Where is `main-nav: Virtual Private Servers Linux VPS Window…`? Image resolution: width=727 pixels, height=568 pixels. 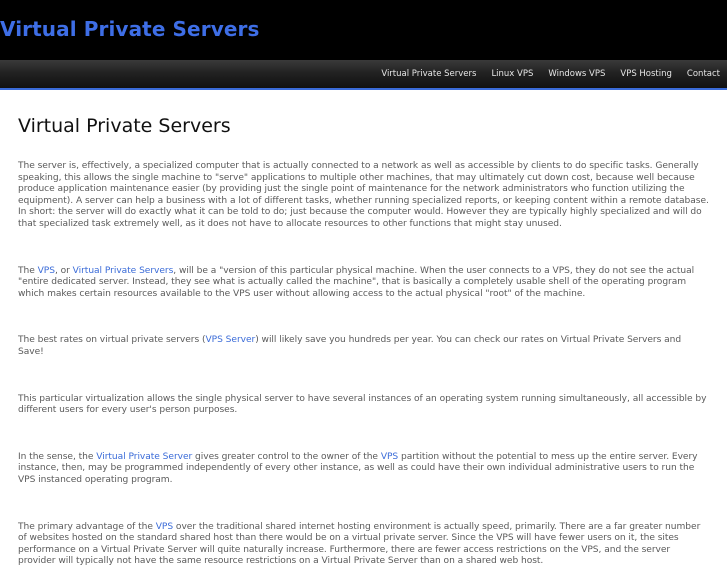 main-nav: Virtual Private Servers Linux VPS Window… is located at coordinates (543, 74).